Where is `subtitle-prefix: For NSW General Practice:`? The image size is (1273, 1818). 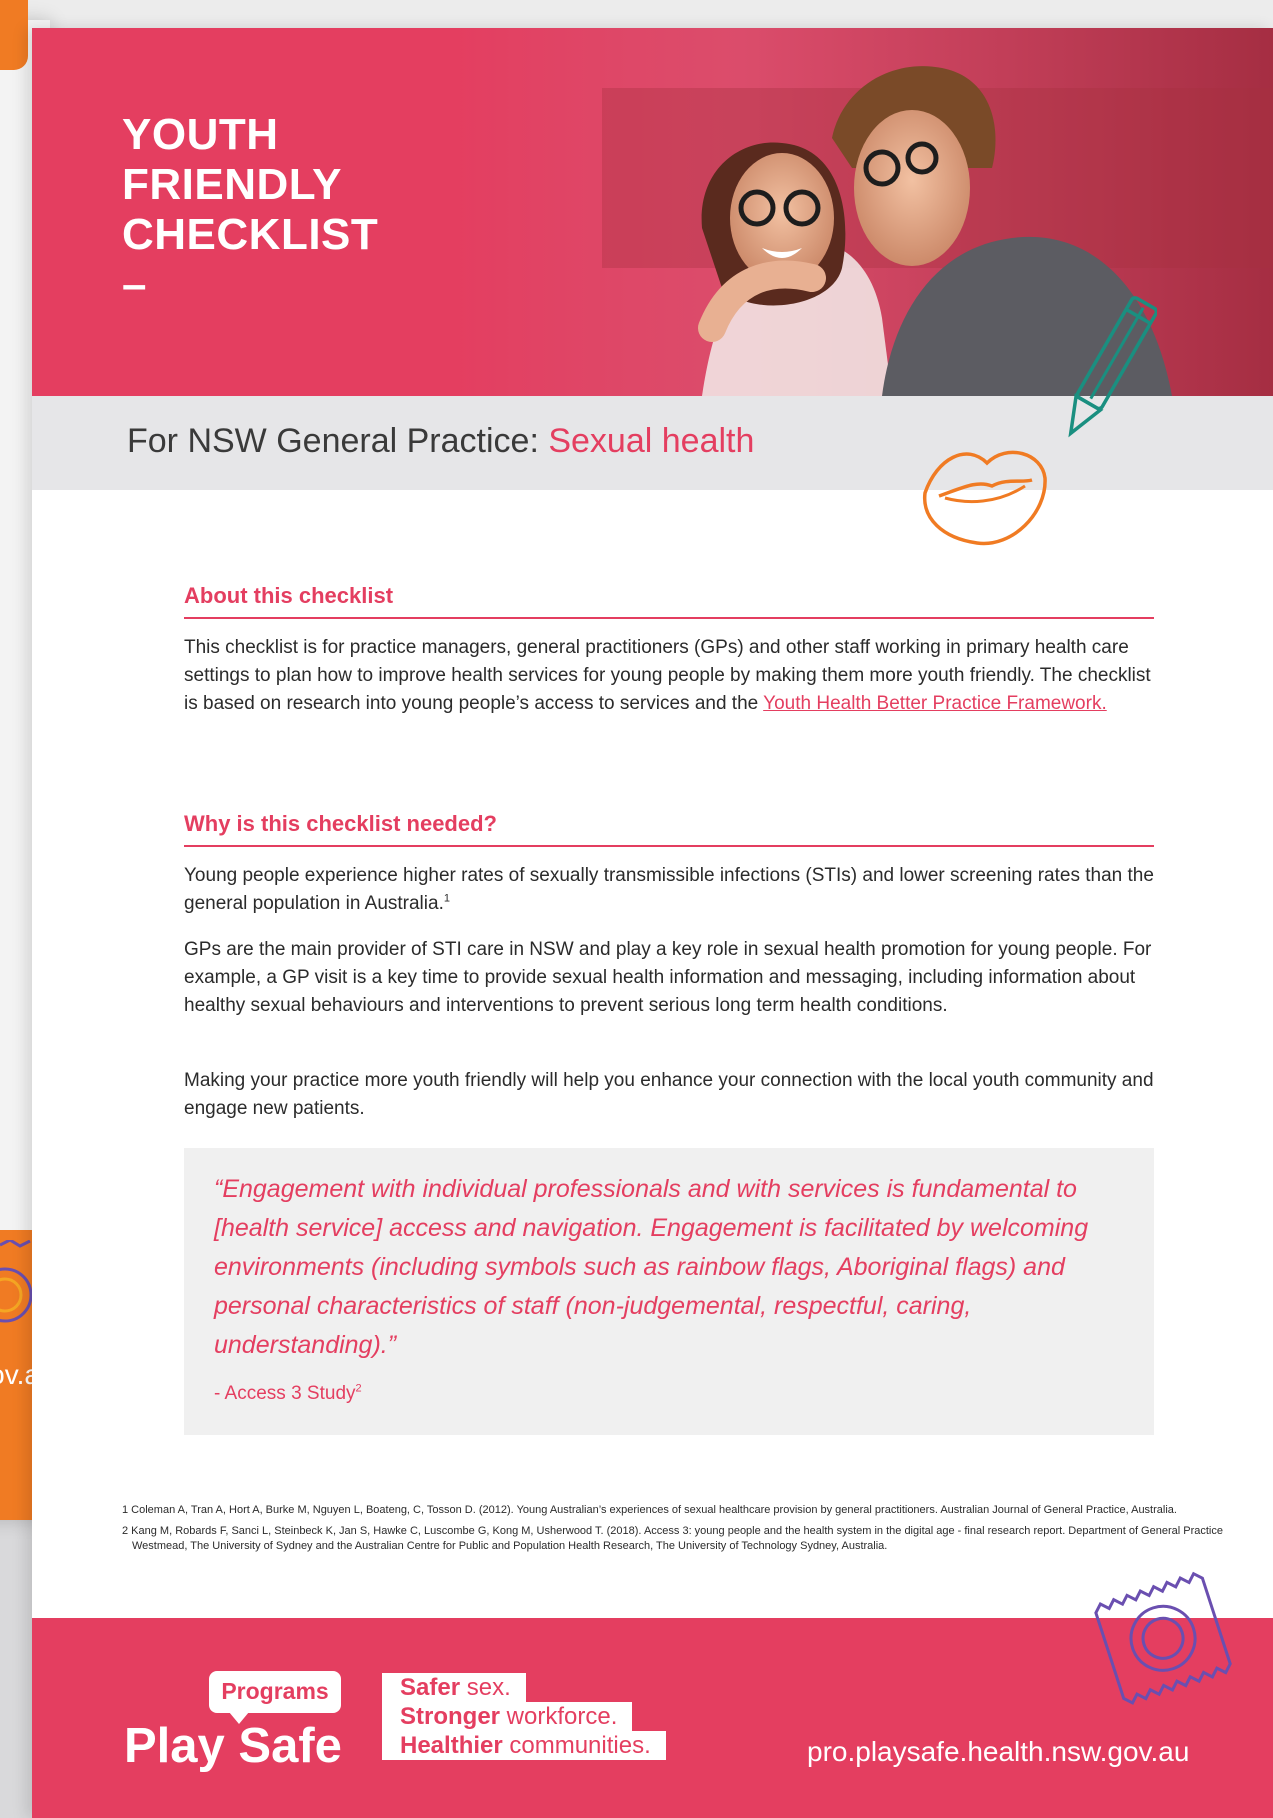 subtitle-prefix: For NSW General Practice: is located at coordinates (338, 441).